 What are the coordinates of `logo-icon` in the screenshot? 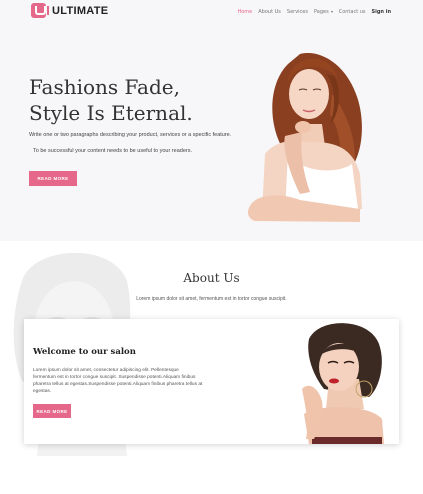 It's located at (40, 10).